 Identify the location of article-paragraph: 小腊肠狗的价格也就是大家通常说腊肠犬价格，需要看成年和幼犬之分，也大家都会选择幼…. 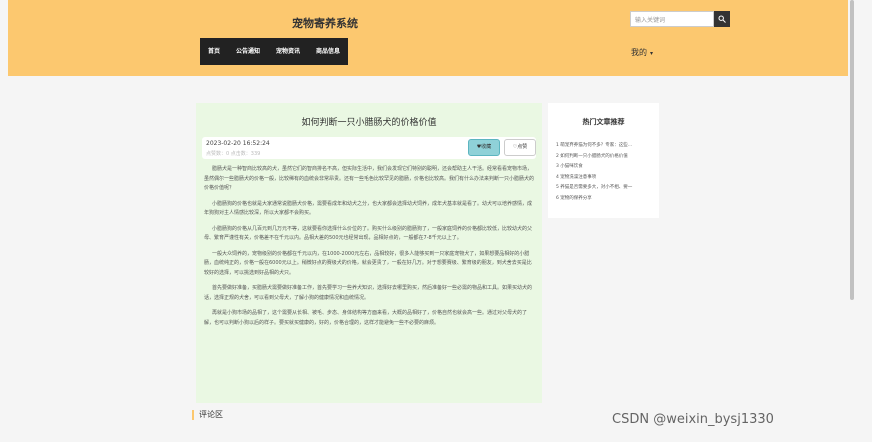
(368, 208).